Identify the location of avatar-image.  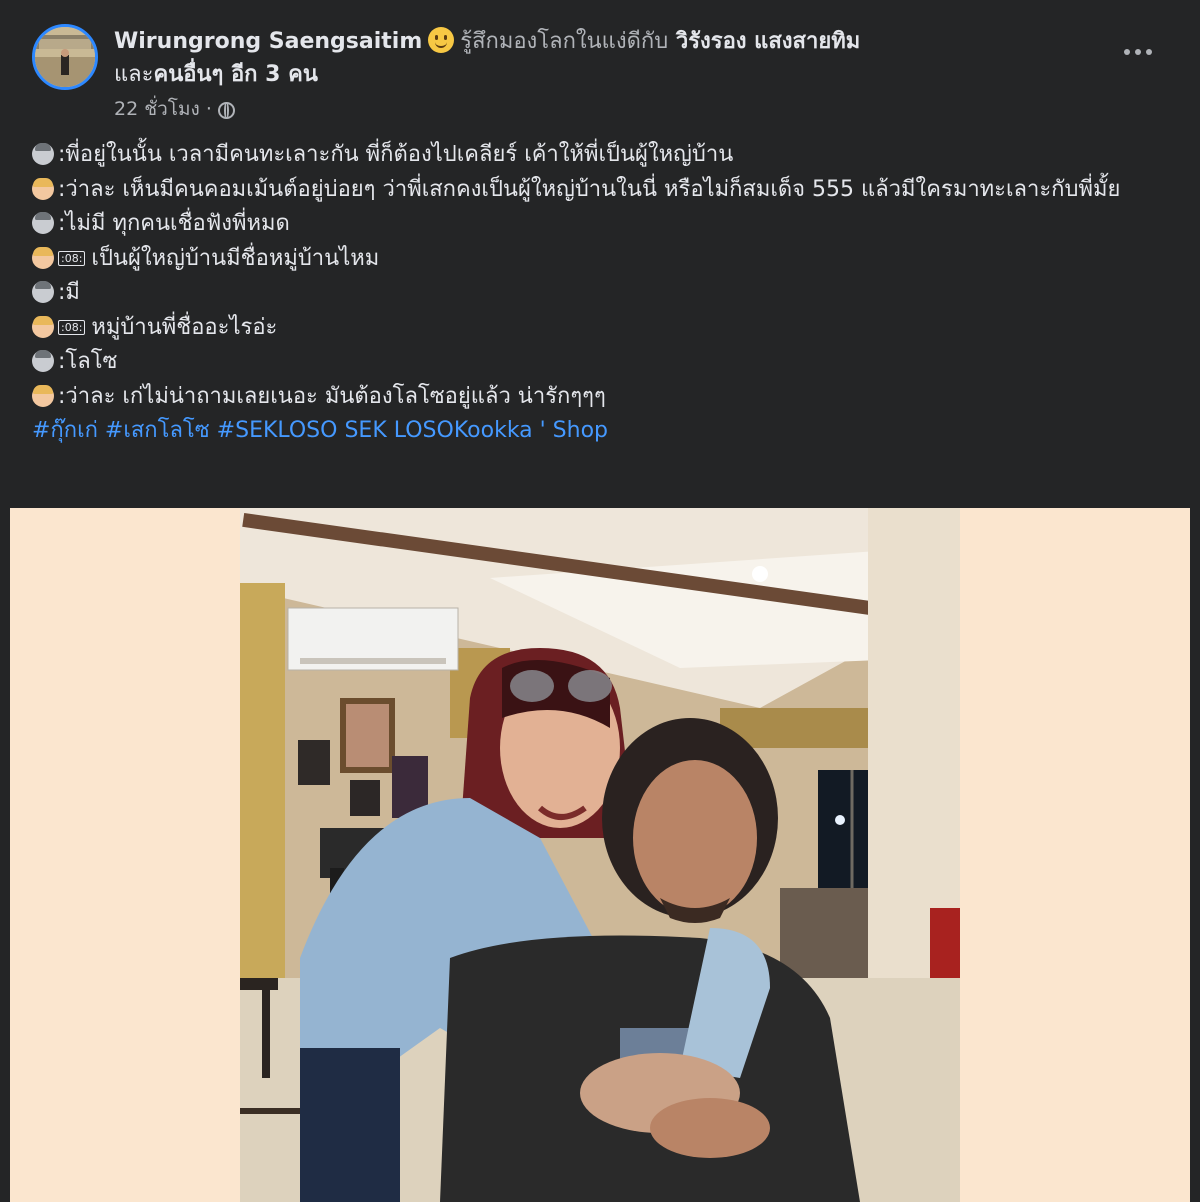
(65, 57).